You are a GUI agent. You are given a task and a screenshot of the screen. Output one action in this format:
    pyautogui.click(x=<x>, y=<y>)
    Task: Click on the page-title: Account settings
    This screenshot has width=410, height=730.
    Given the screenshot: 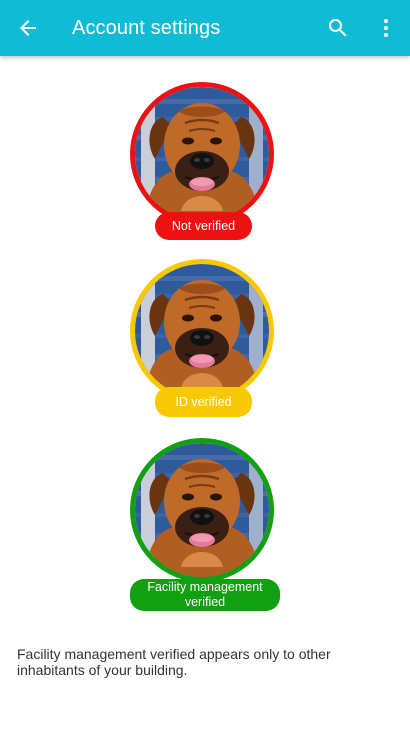 What is the action you would take?
    pyautogui.click(x=146, y=28)
    